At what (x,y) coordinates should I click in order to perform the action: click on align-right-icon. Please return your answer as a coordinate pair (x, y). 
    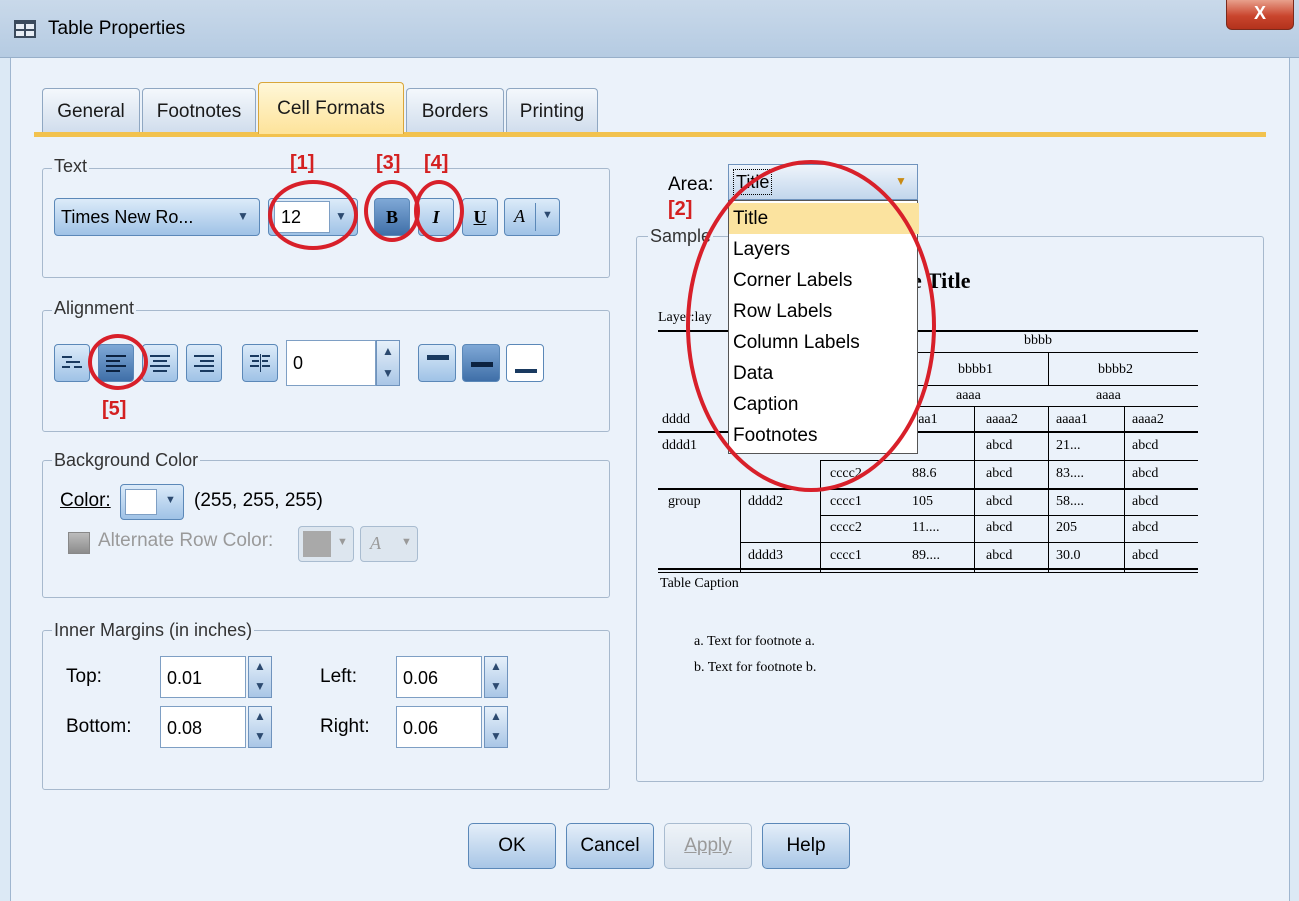
    Looking at the image, I should click on (204, 363).